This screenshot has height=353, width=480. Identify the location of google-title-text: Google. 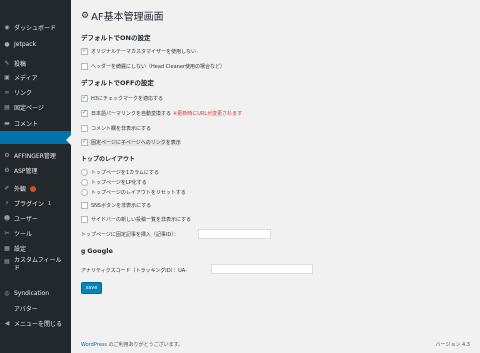
(100, 251).